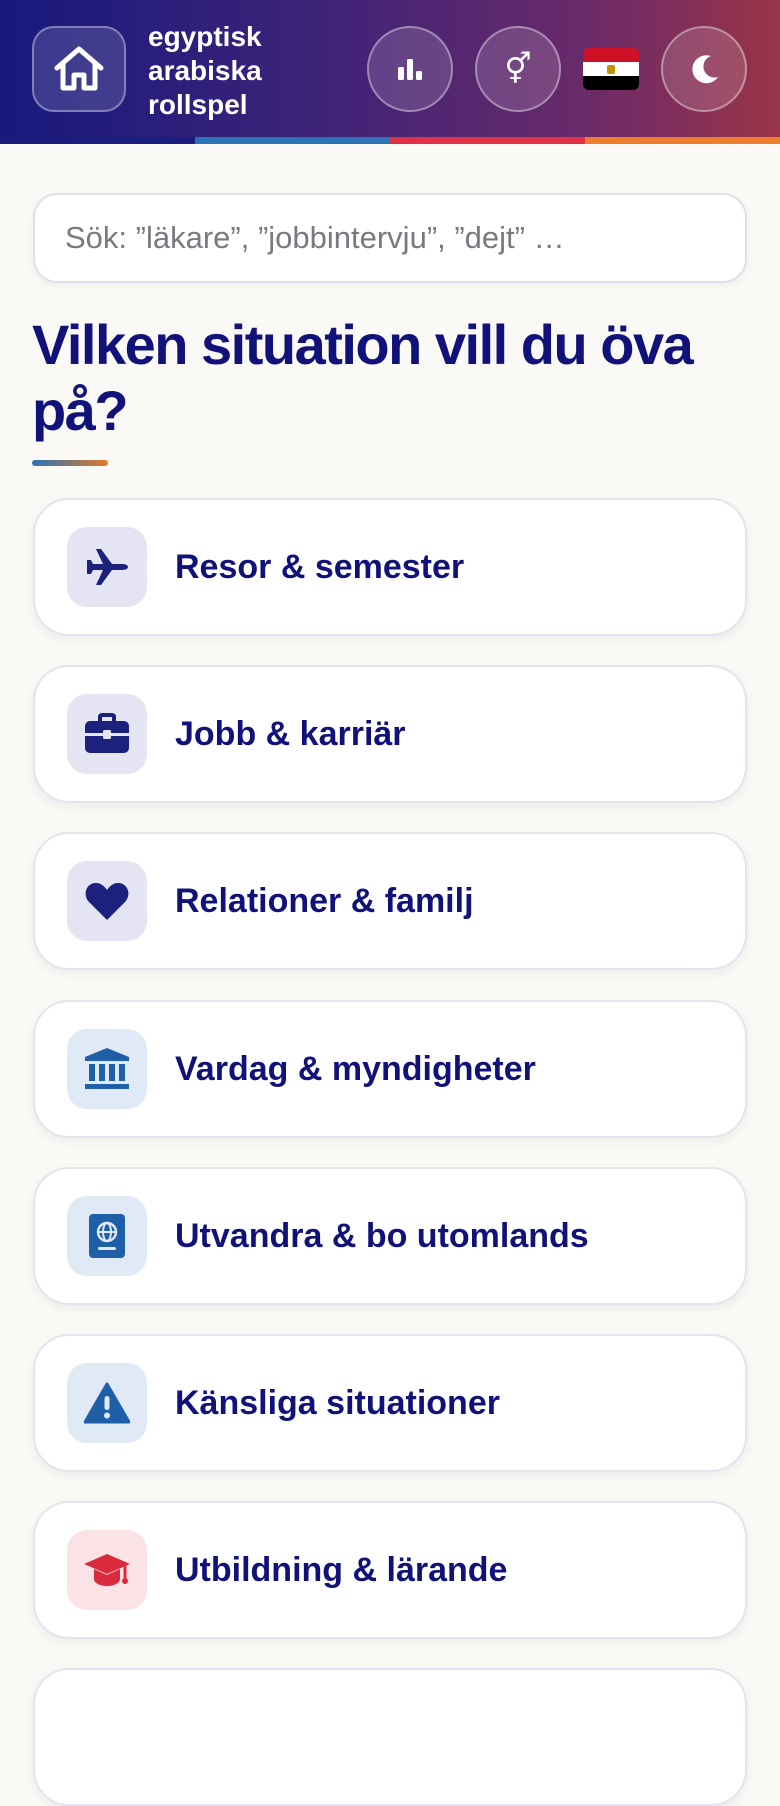 Image resolution: width=780 pixels, height=1806 pixels. What do you see at coordinates (363, 377) in the screenshot?
I see `page-title: Vilken situation vill du öva på?` at bounding box center [363, 377].